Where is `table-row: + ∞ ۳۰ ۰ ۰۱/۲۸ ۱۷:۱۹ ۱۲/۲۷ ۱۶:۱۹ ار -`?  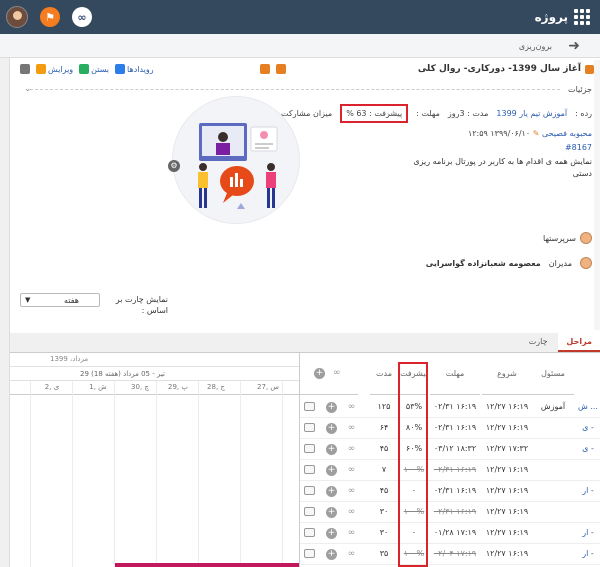 table-row: + ∞ ۳۰ ۰ ۰۱/۲۸ ۱۷:۱۹ ۱۲/۲۷ ۱۶:۱۹ ار - is located at coordinates (450, 533).